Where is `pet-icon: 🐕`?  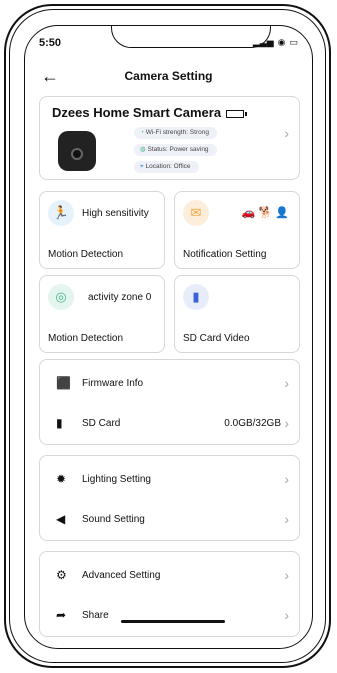
pet-icon: 🐕 is located at coordinates (265, 213).